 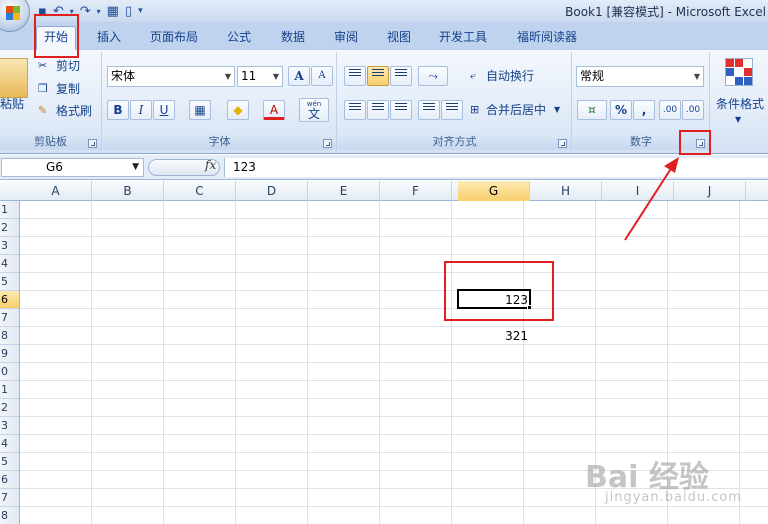 What do you see at coordinates (13, 13) in the screenshot?
I see `office-logo-icon` at bounding box center [13, 13].